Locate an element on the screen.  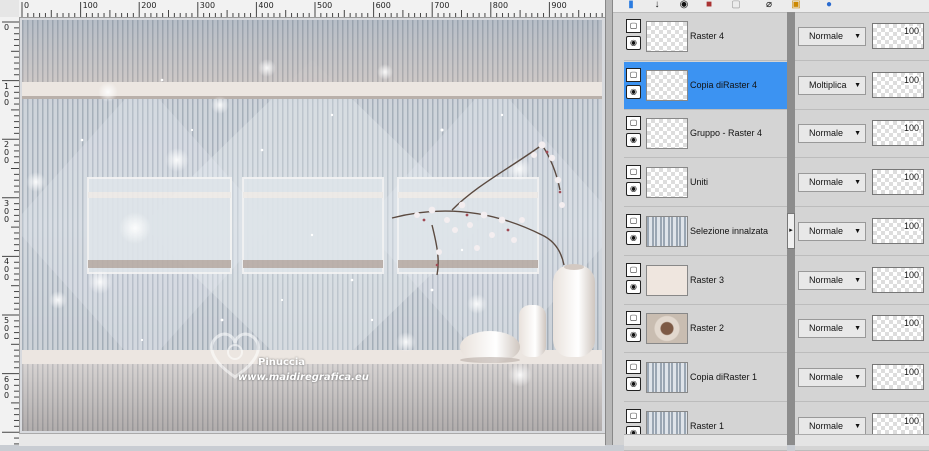
layer-name: Copia diRaster 1 is located at coordinates (723, 377).